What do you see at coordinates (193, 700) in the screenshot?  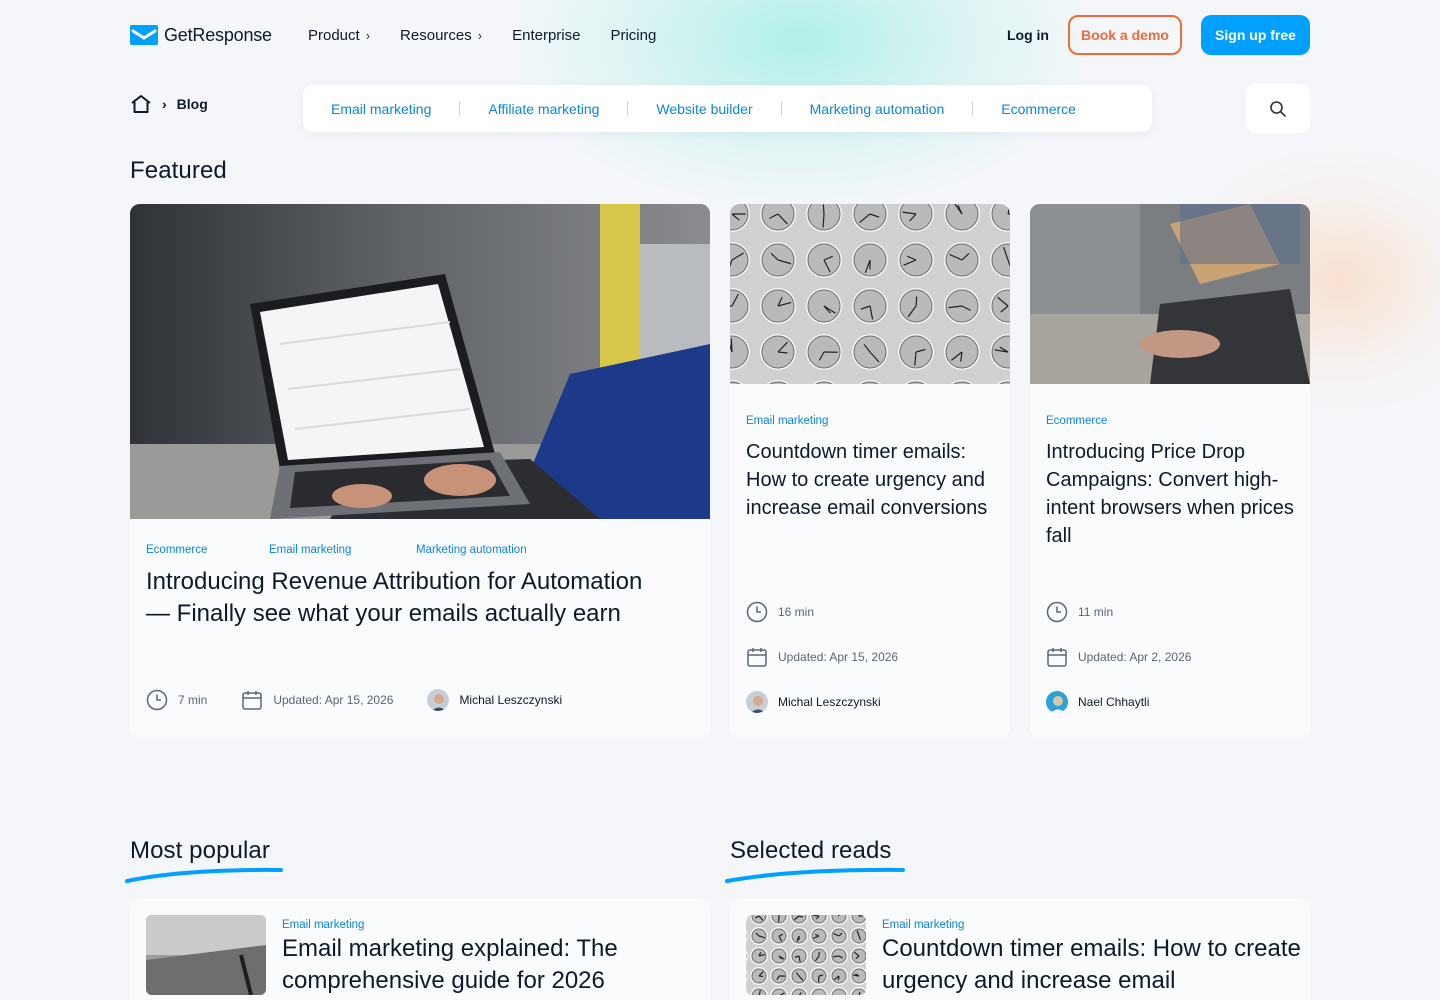 I see `read-time: 7 min` at bounding box center [193, 700].